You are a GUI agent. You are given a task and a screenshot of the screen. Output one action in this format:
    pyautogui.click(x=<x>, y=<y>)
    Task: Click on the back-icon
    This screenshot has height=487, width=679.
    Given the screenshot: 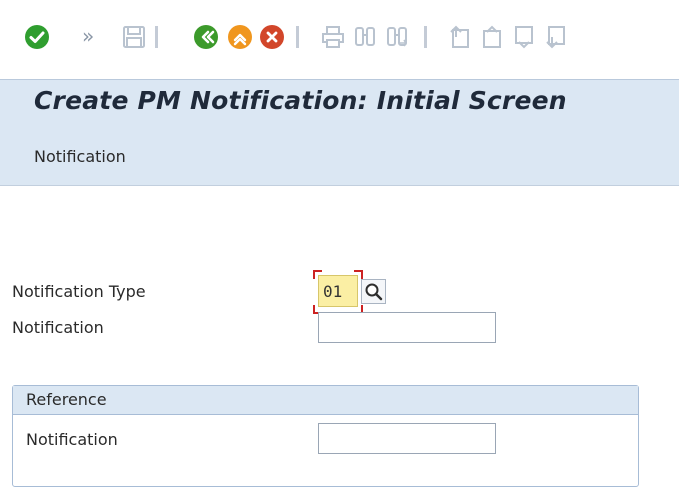 What is the action you would take?
    pyautogui.click(x=206, y=37)
    